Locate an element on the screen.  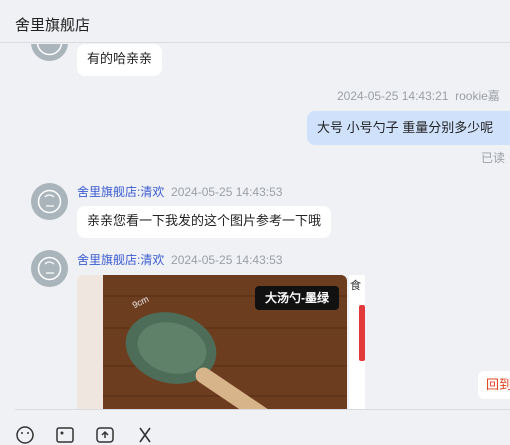
image-border is located at coordinates (90, 342).